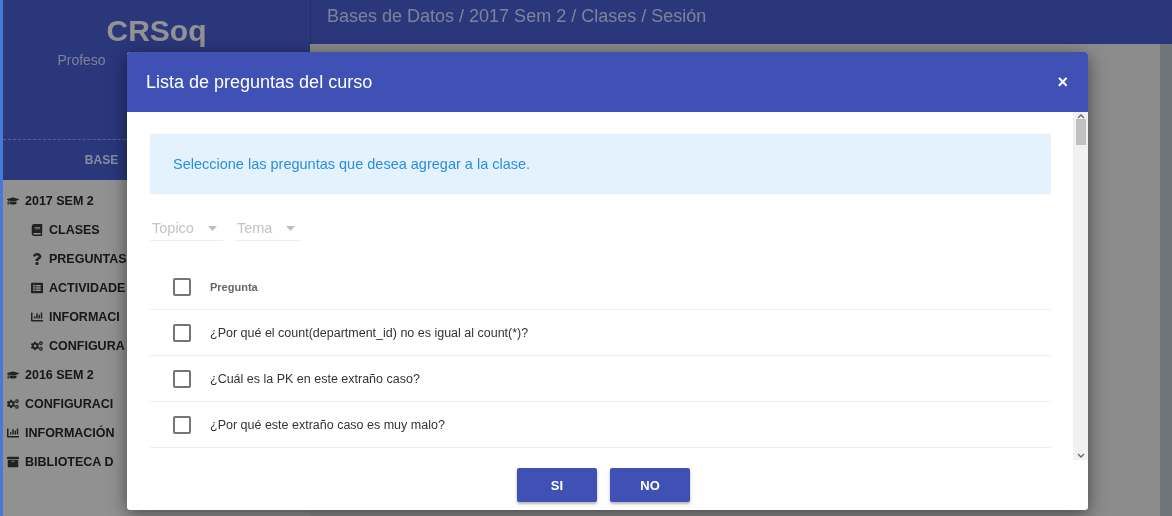  Describe the element at coordinates (327, 424) in the screenshot. I see `question-text: ¿Por qué este extraño caso es muy malo?` at that location.